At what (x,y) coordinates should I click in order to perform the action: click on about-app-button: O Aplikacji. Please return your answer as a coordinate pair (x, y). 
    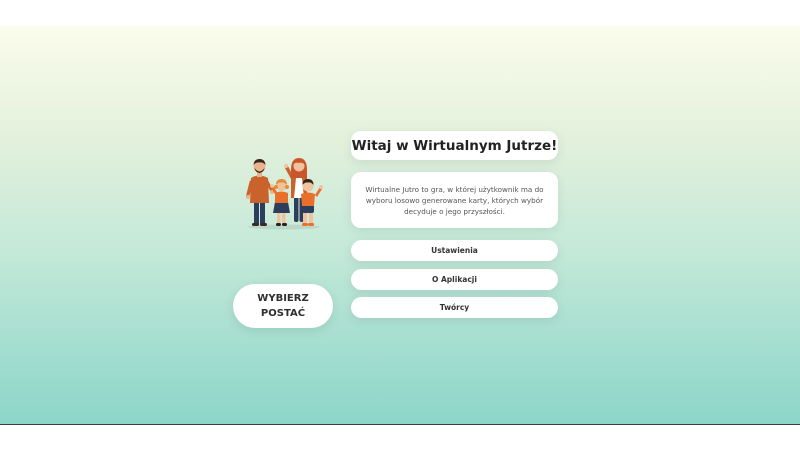
    Looking at the image, I should click on (454, 279).